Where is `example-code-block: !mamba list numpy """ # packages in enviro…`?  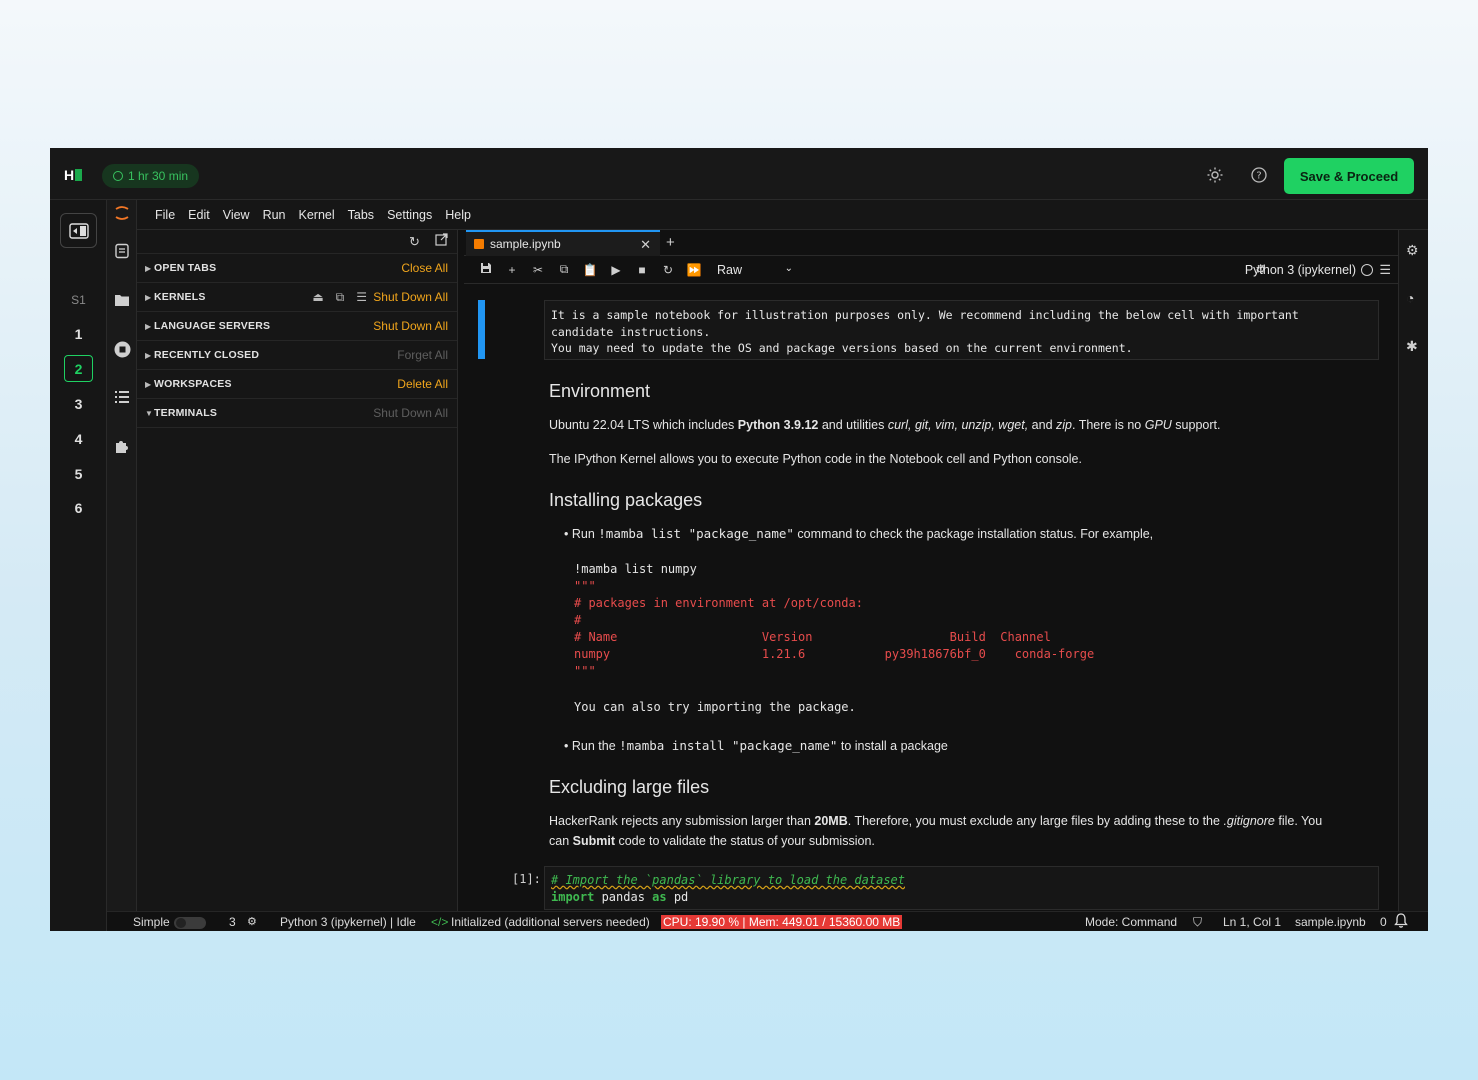
example-code-block: !mamba list numpy """ # packages in enviro… is located at coordinates (834, 638).